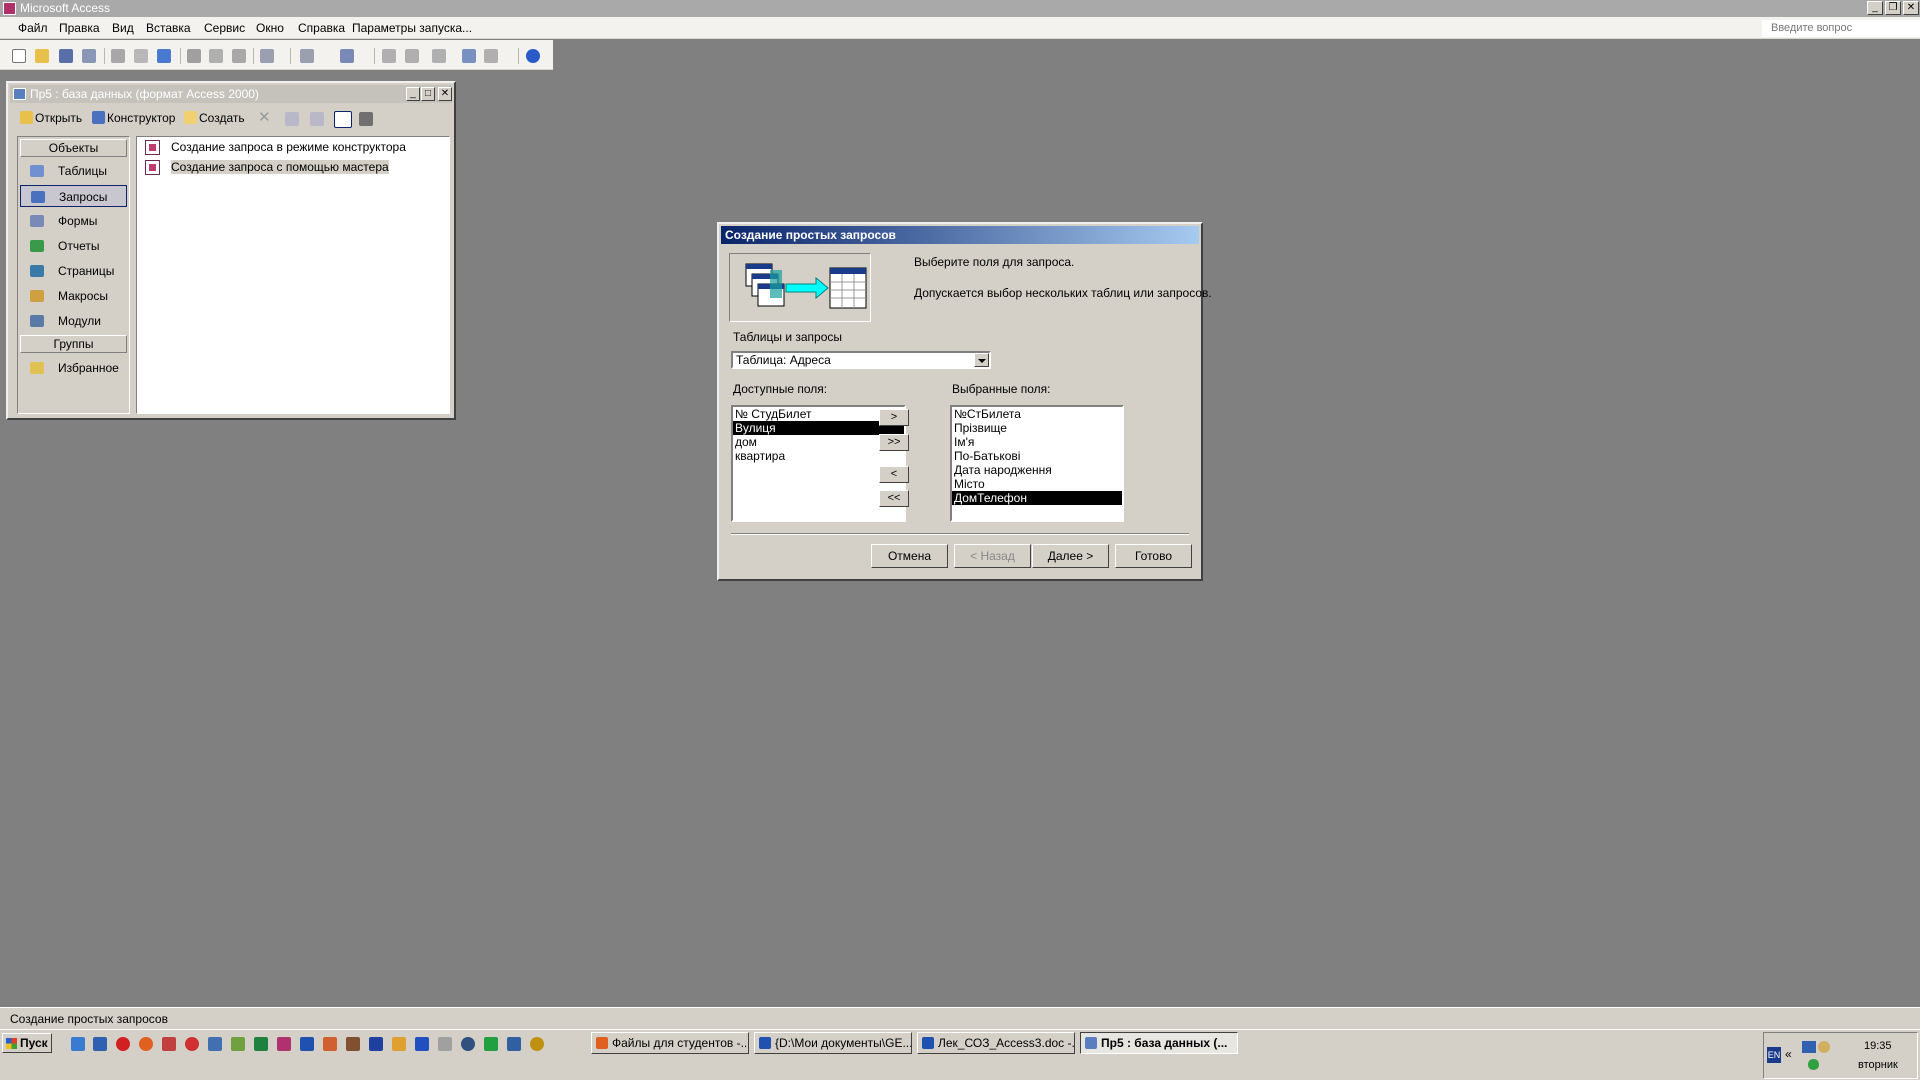  I want to click on paste-icon, so click(239, 56).